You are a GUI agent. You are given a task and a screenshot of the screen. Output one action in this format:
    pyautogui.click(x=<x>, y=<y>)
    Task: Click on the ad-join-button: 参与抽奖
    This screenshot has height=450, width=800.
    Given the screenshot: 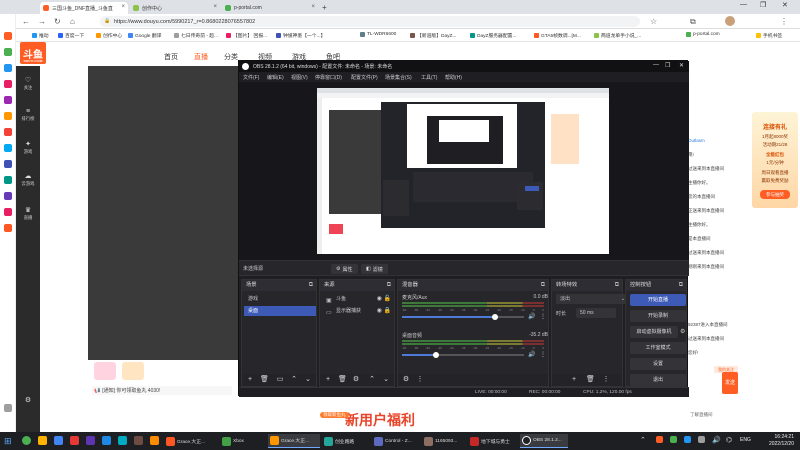 What is the action you would take?
    pyautogui.click(x=775, y=194)
    